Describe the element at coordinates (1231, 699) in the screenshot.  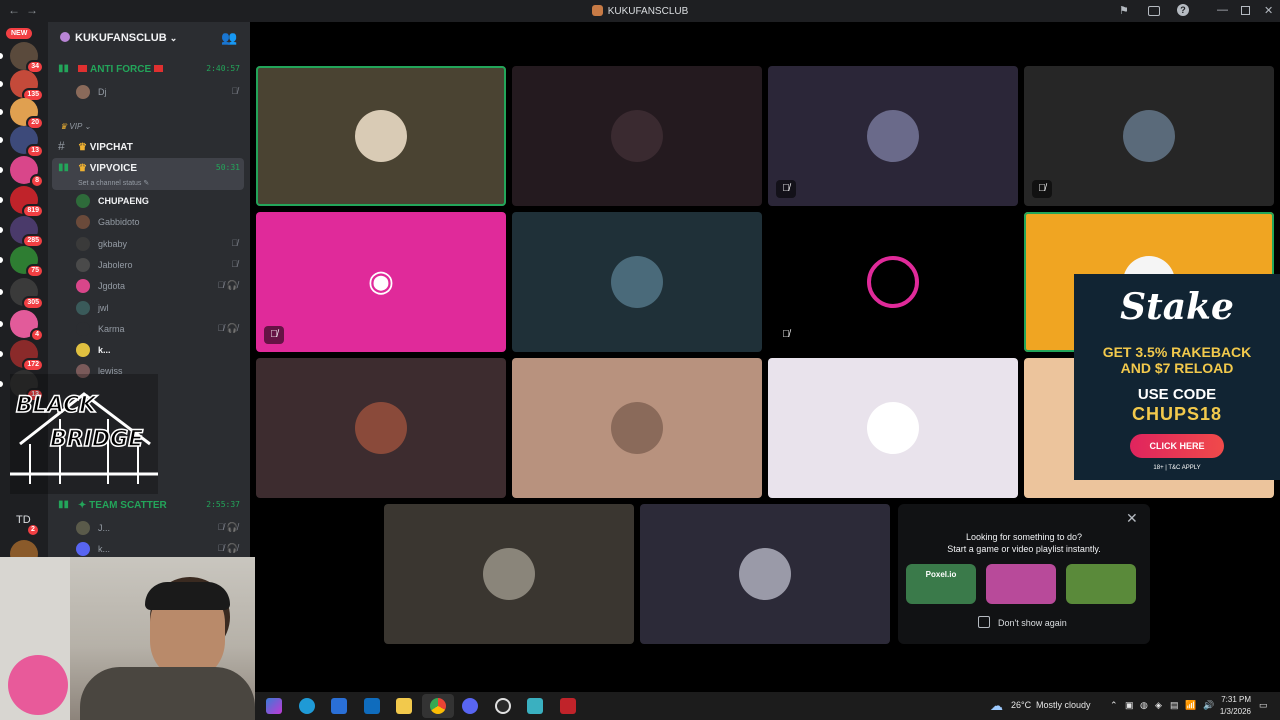
I see `clock-time: 7:31 PM` at that location.